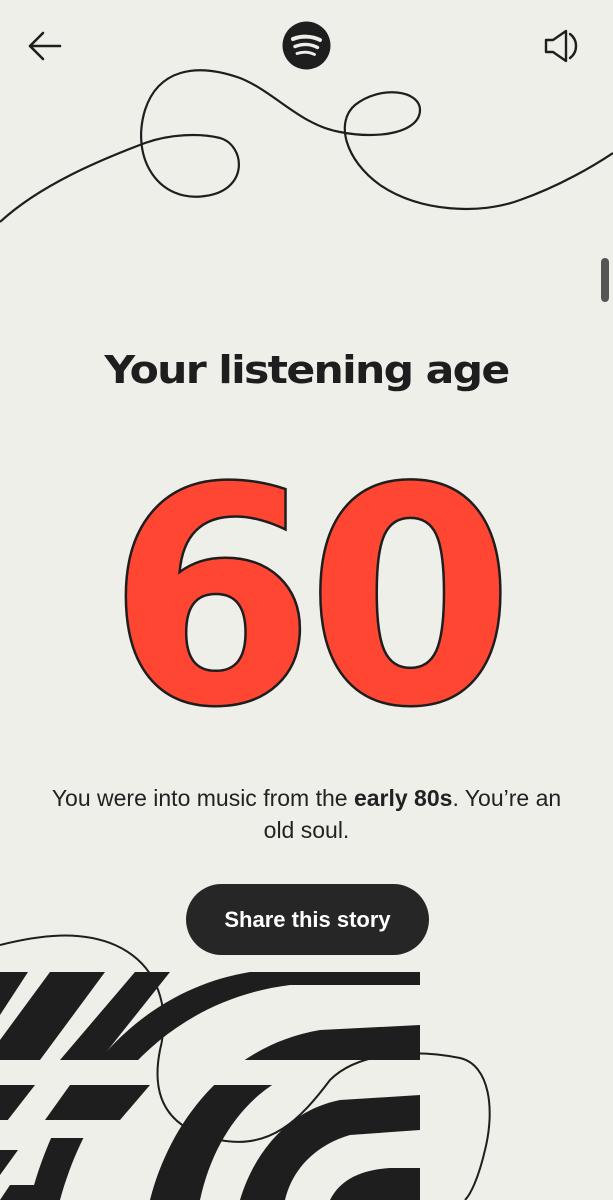 The image size is (613, 1200). I want to click on speaker-icon, so click(561, 46).